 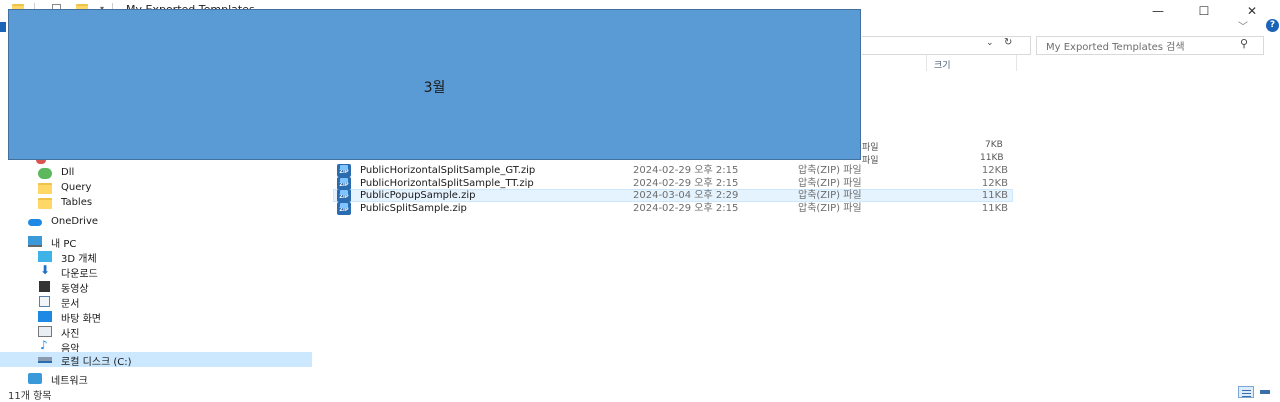 What do you see at coordinates (156, 188) in the screenshot?
I see `nav-item-query: Query` at bounding box center [156, 188].